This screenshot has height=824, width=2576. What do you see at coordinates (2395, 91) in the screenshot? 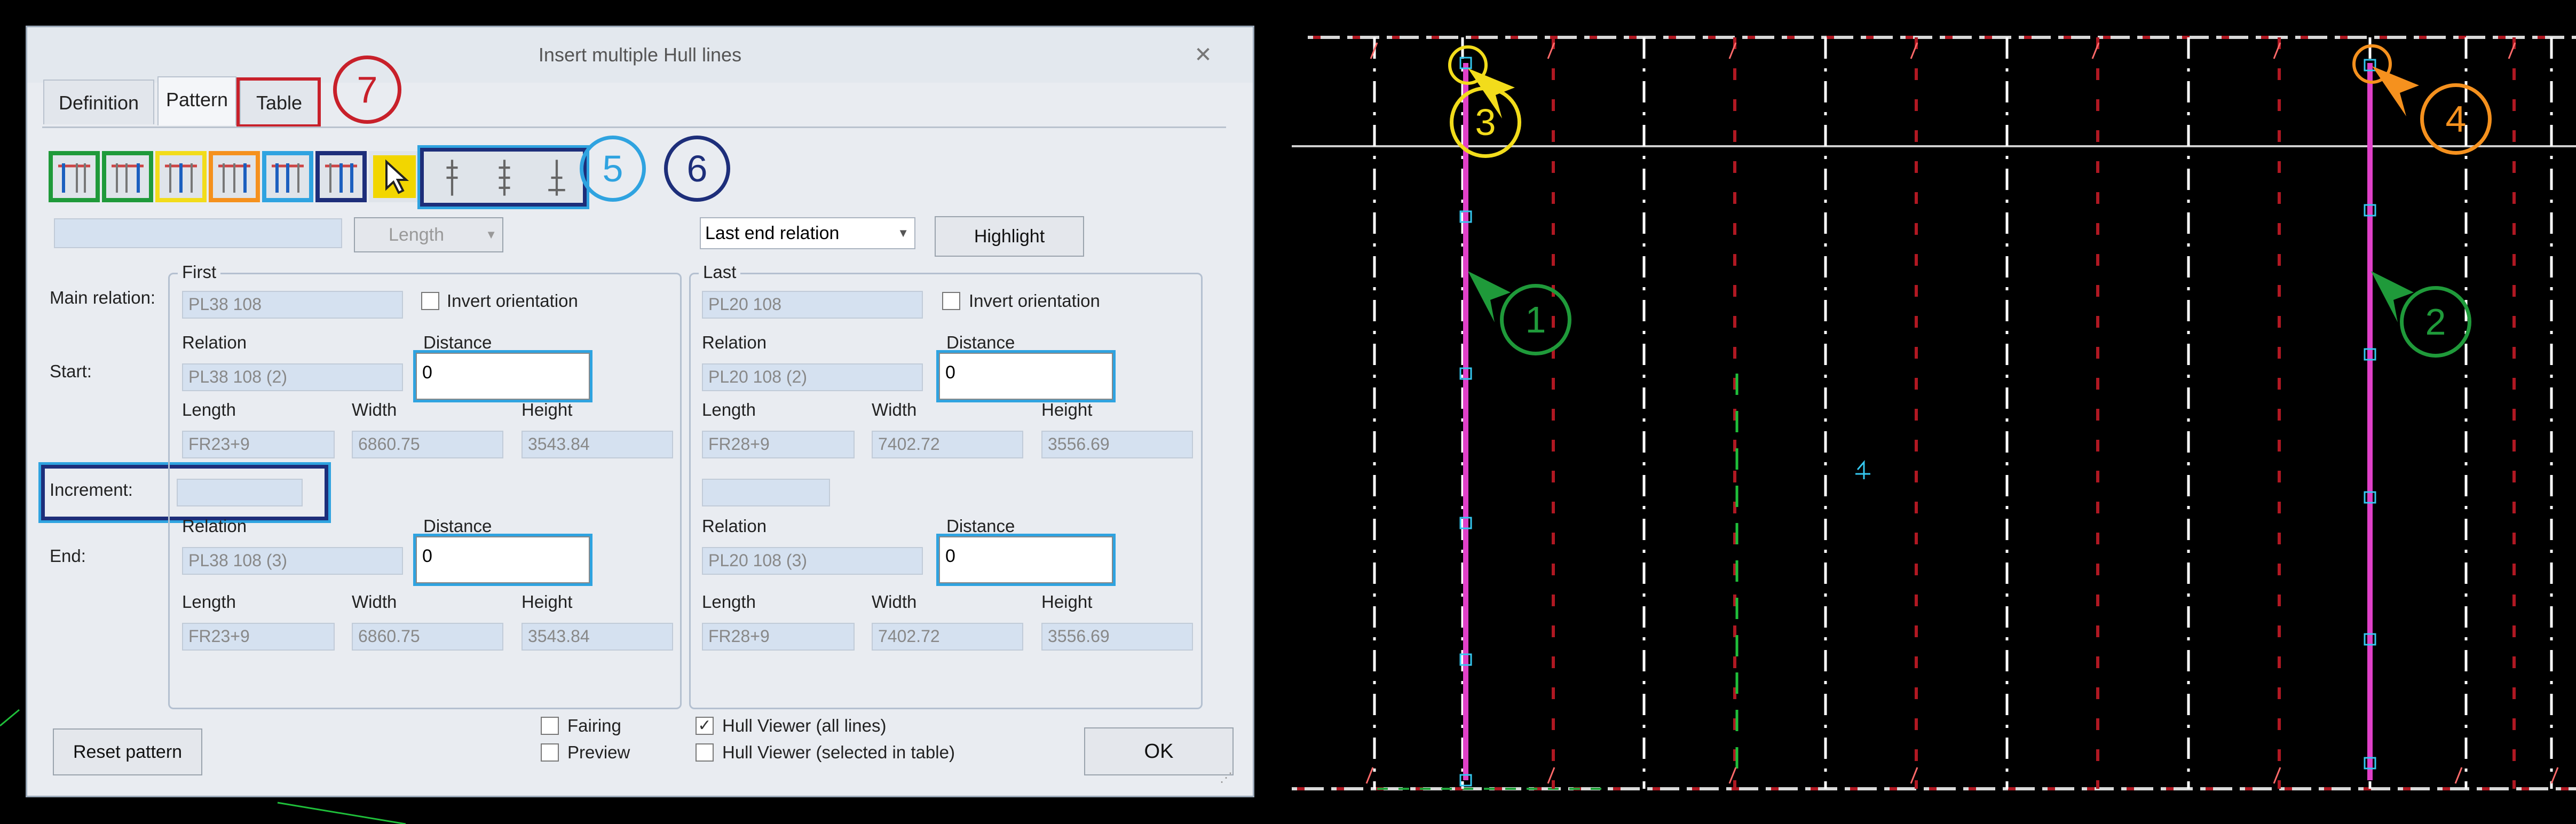
I see `orange-pointer-icon` at bounding box center [2395, 91].